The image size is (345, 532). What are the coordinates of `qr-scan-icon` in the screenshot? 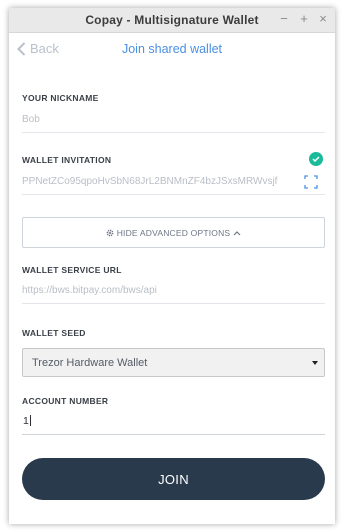 It's located at (311, 182).